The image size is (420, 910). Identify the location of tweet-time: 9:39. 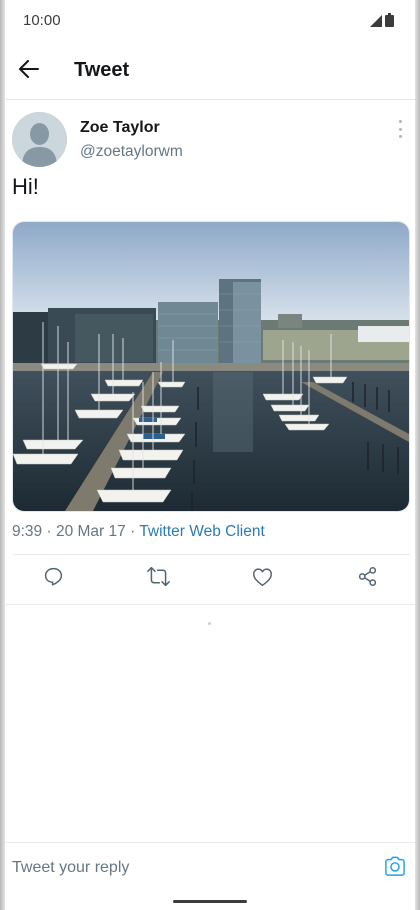
(27, 531).